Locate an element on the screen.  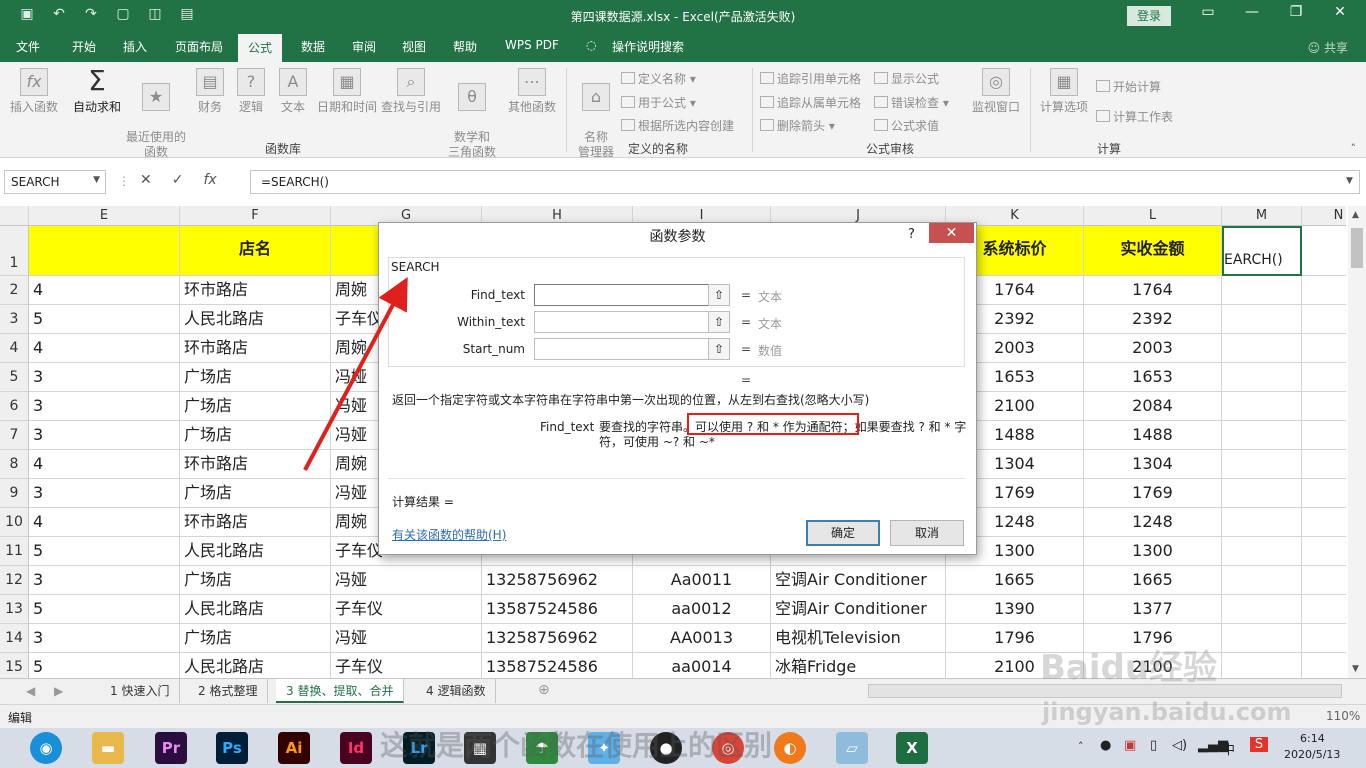
row-header: 2 is located at coordinates (14, 290).